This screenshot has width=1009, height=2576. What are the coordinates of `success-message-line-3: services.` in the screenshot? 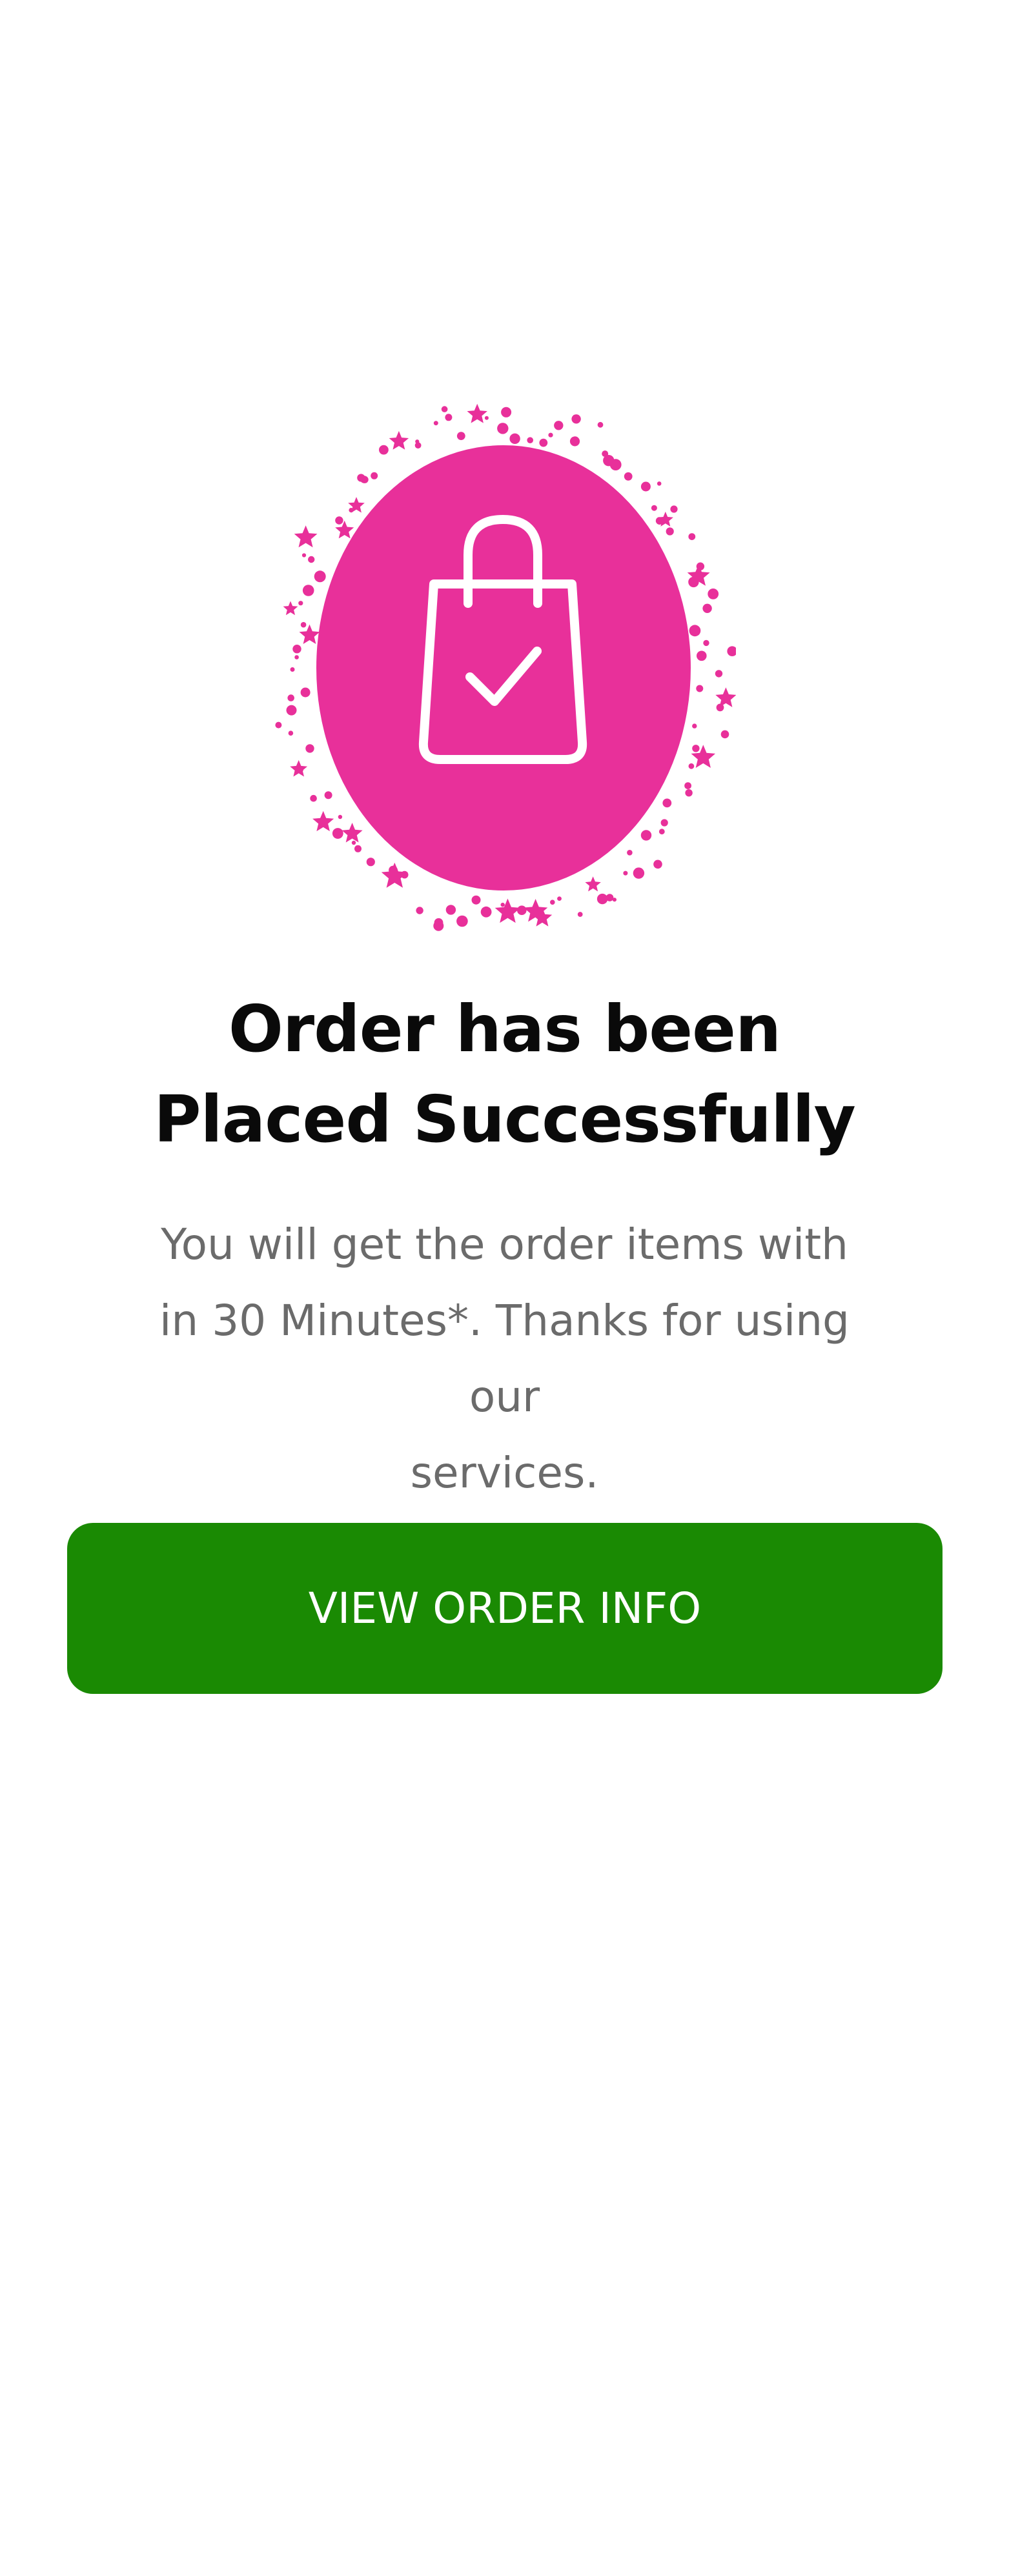 It's located at (505, 1473).